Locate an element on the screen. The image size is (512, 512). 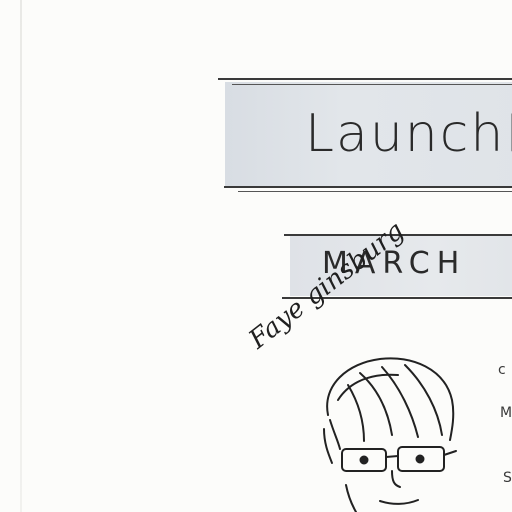
margin-note-2: M is located at coordinates (506, 413).